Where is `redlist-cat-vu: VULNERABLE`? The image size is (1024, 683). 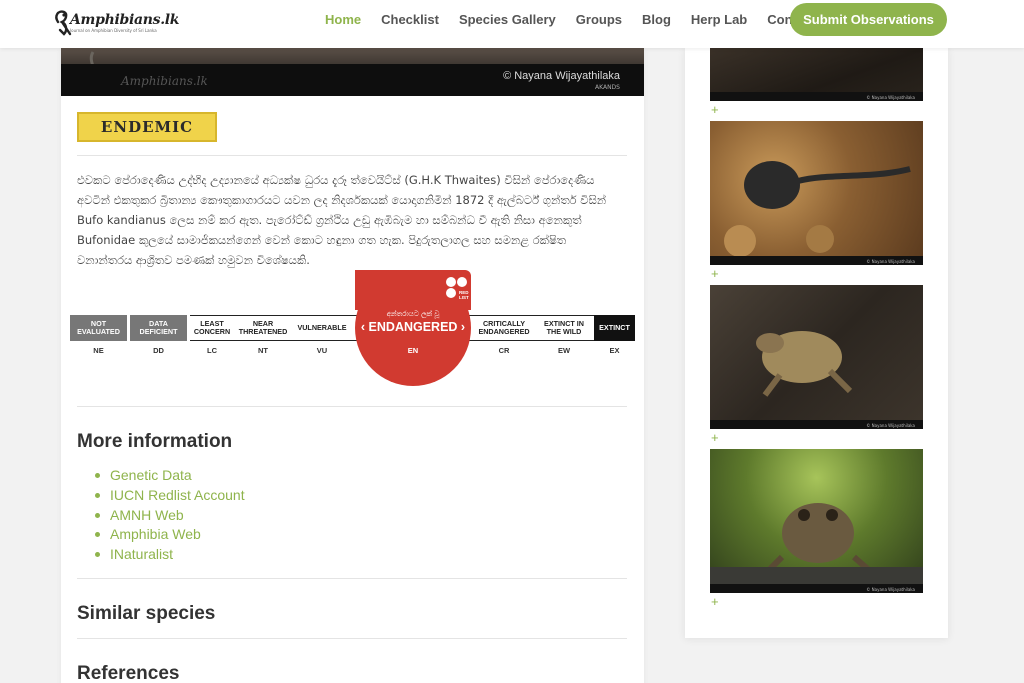
redlist-cat-vu: VULNERABLE is located at coordinates (322, 327).